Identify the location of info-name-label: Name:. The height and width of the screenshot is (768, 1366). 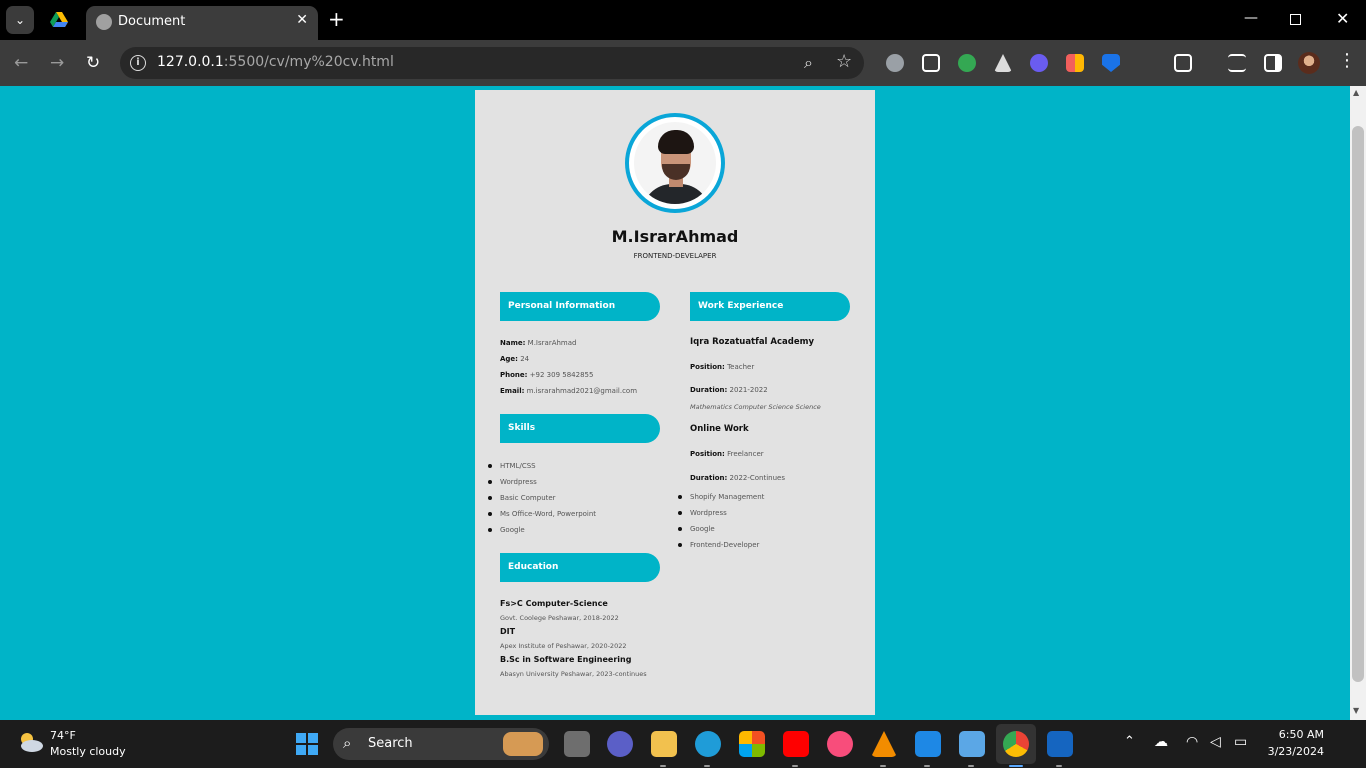
(513, 343).